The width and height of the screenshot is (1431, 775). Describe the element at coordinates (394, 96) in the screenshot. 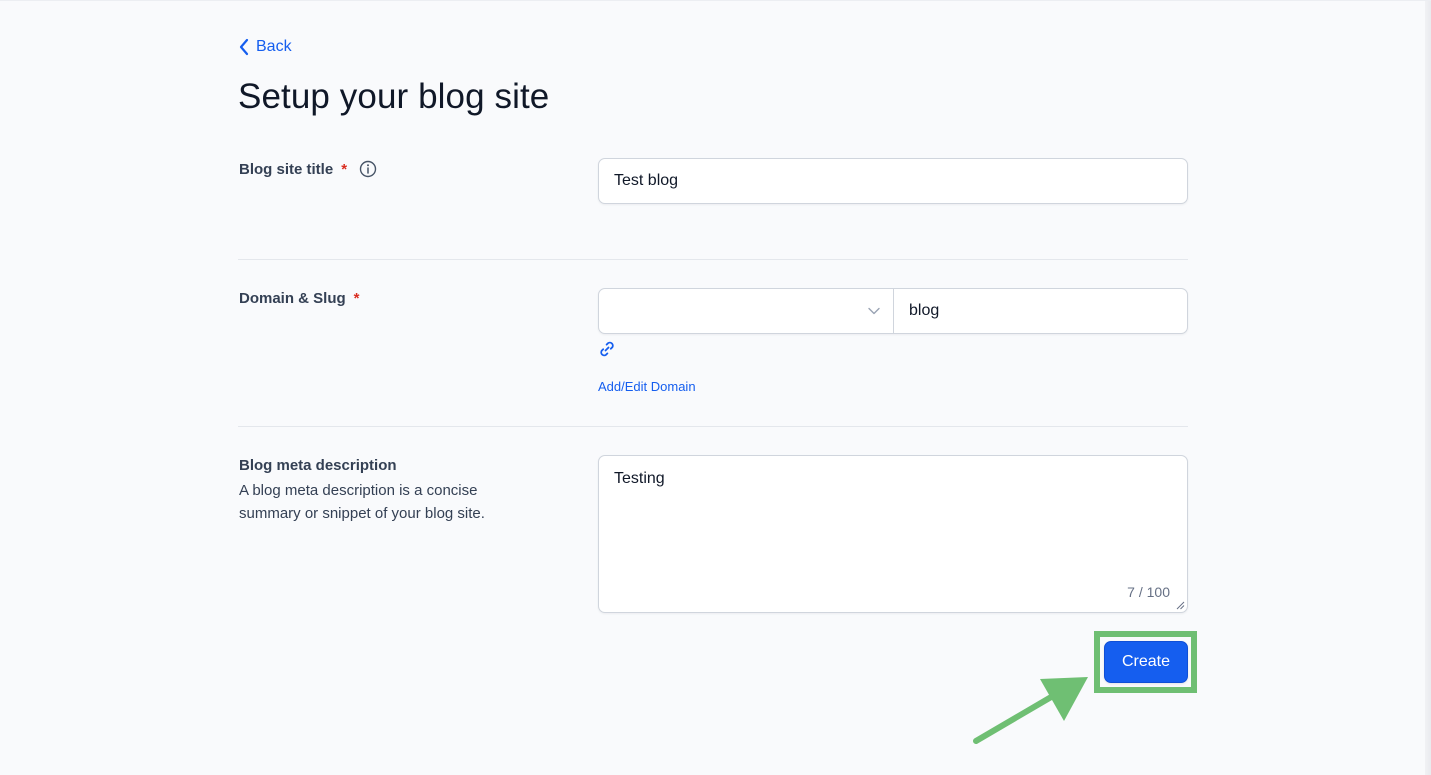

I see `page-title: Setup your blog site` at that location.